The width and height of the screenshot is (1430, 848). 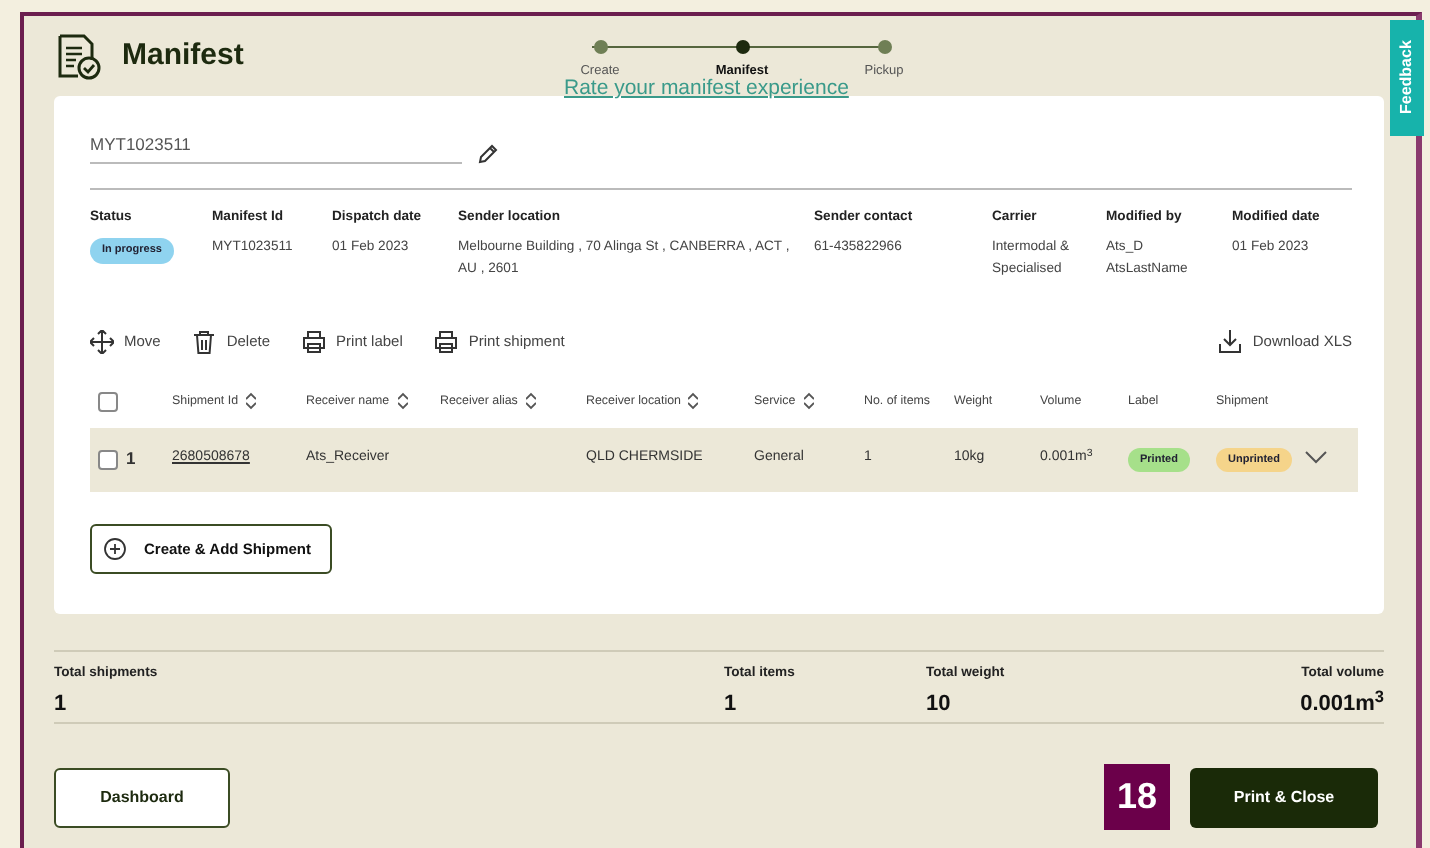 I want to click on row-number: 1, so click(x=131, y=458).